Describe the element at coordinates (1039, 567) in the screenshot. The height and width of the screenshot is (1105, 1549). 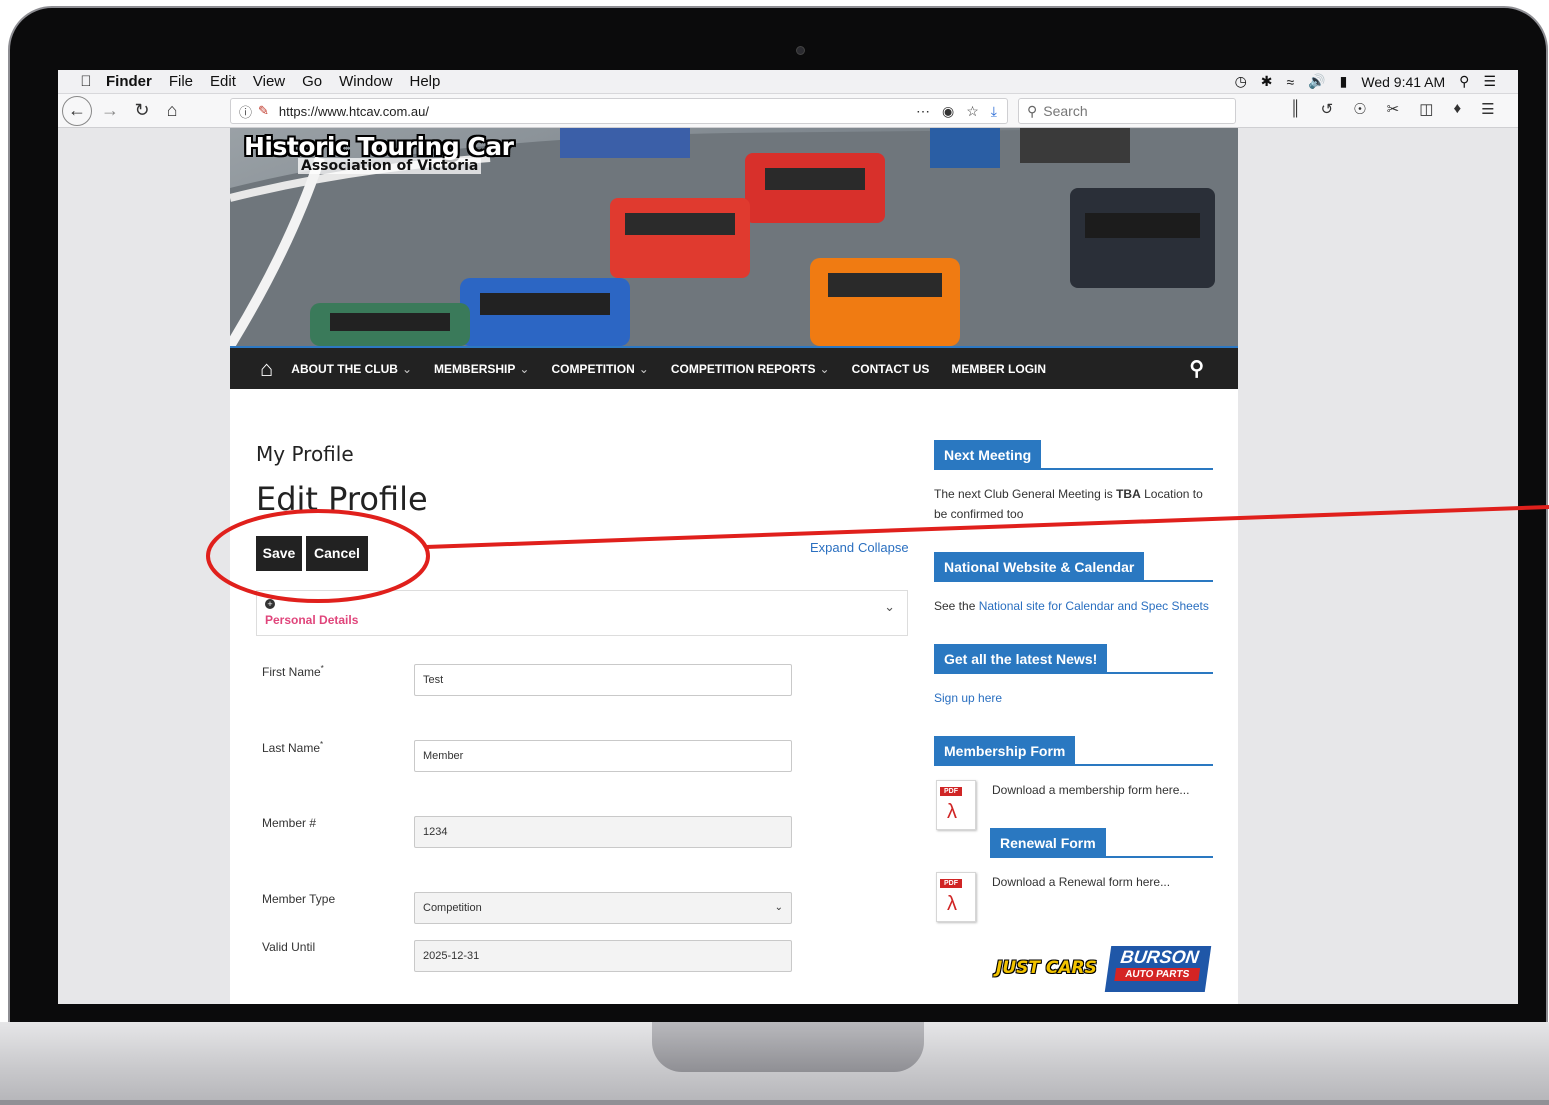
I see `national-website-heading: National Website & Calendar` at that location.